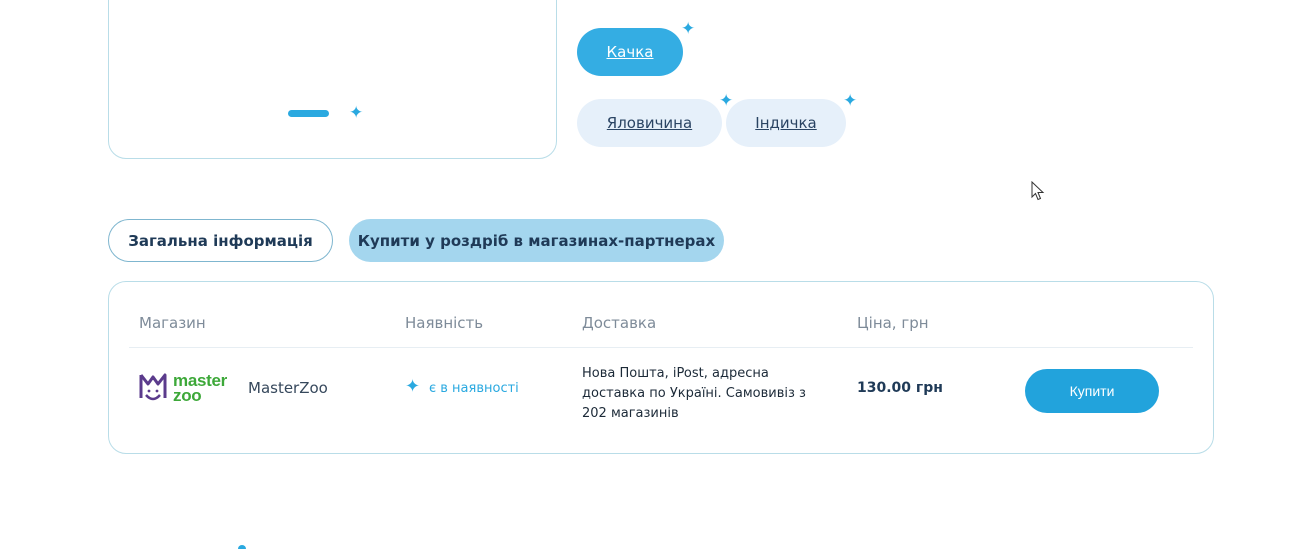  Describe the element at coordinates (187, 395) in the screenshot. I see `logo-text-zoo: zoo` at that location.